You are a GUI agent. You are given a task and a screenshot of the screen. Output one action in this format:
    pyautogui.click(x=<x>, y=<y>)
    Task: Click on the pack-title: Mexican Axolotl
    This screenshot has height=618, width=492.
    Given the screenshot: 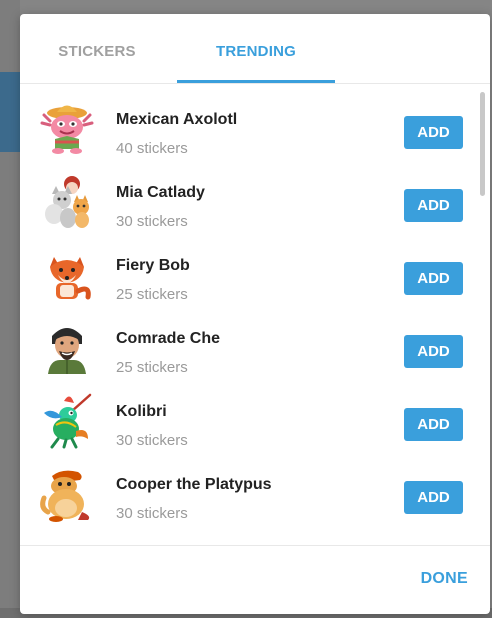 What is the action you would take?
    pyautogui.click(x=177, y=119)
    